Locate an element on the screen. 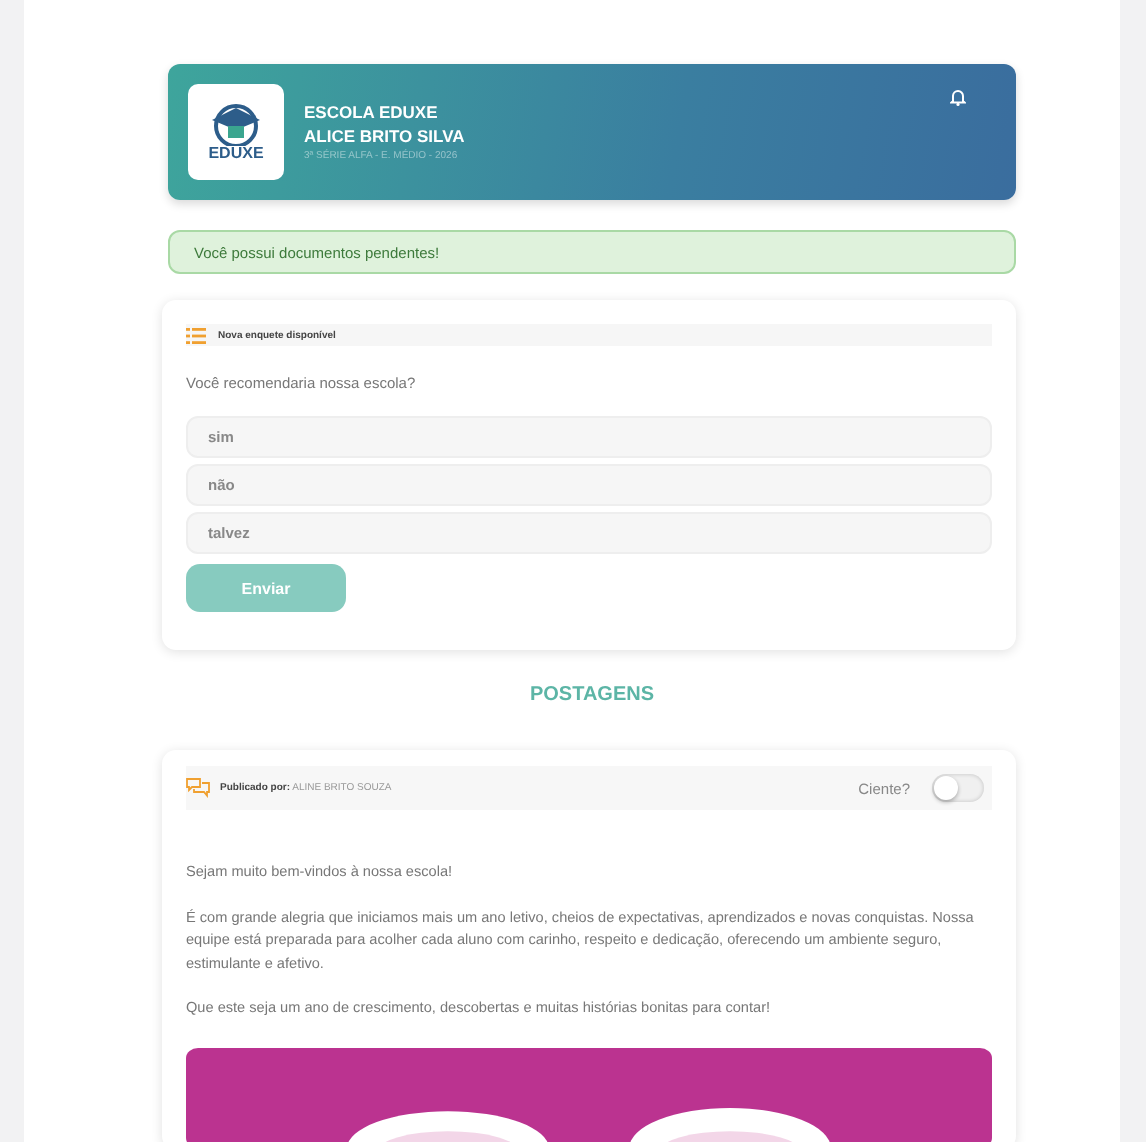  list-icon is located at coordinates (196, 335).